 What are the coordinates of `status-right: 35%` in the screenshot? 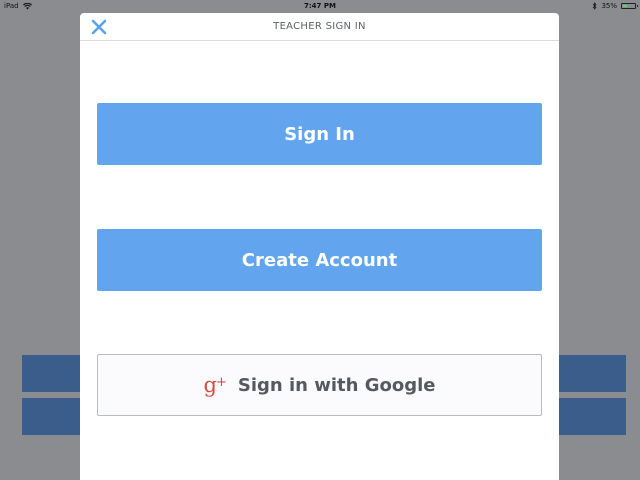 It's located at (615, 6).